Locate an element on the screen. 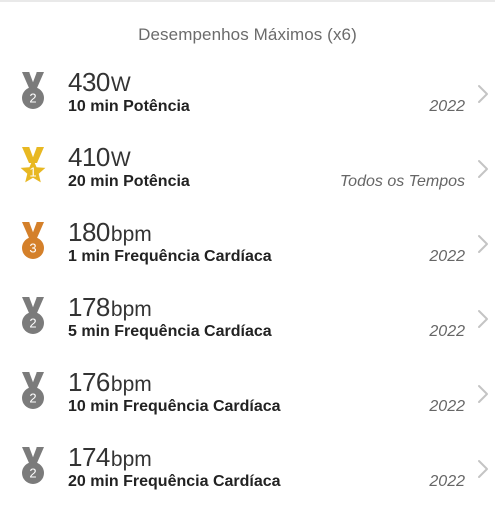 This screenshot has width=495, height=514. gold-medal-graphic: 1 is located at coordinates (33, 164).